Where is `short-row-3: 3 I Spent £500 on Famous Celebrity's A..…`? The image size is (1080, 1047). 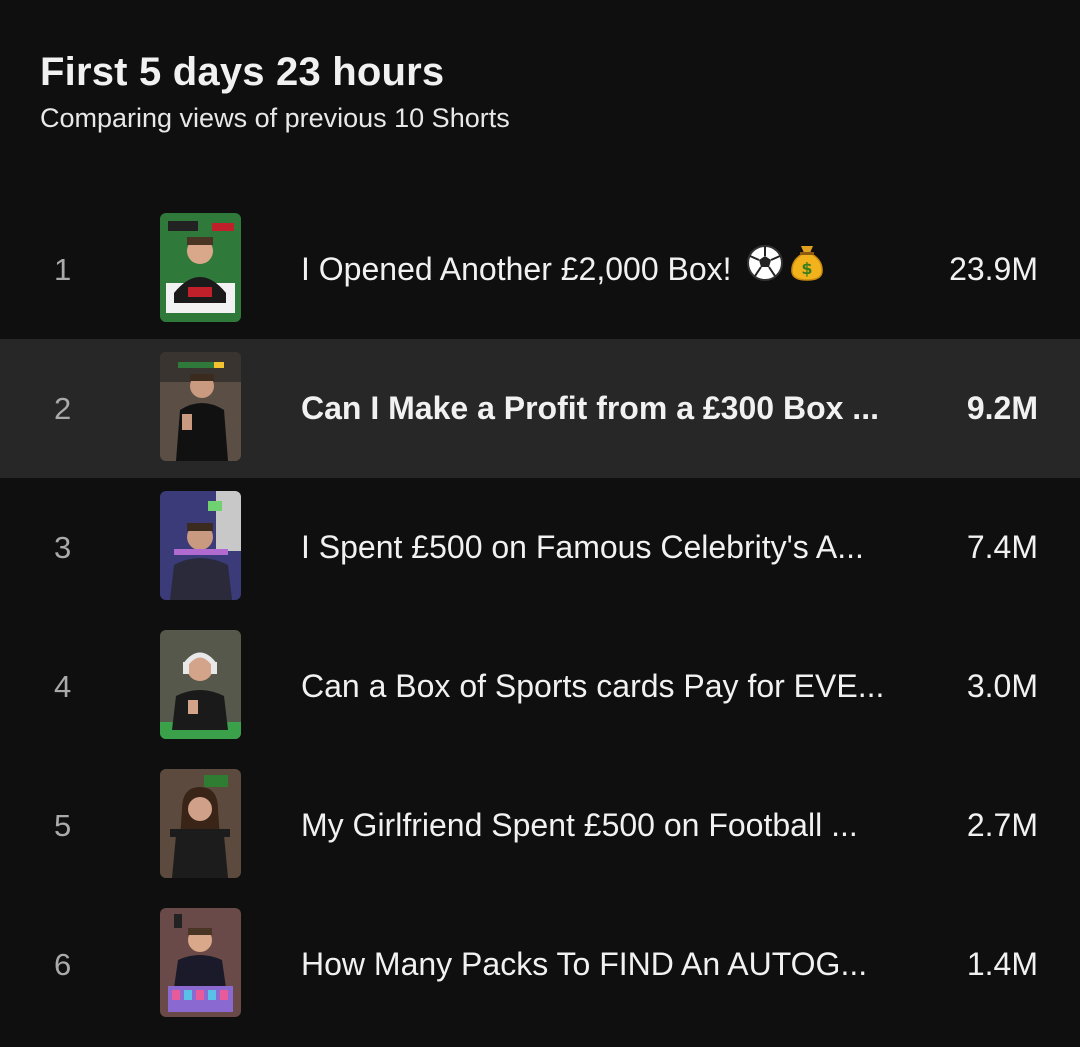 short-row-3: 3 I Spent £500 on Famous Celebrity's A..… is located at coordinates (540, 547).